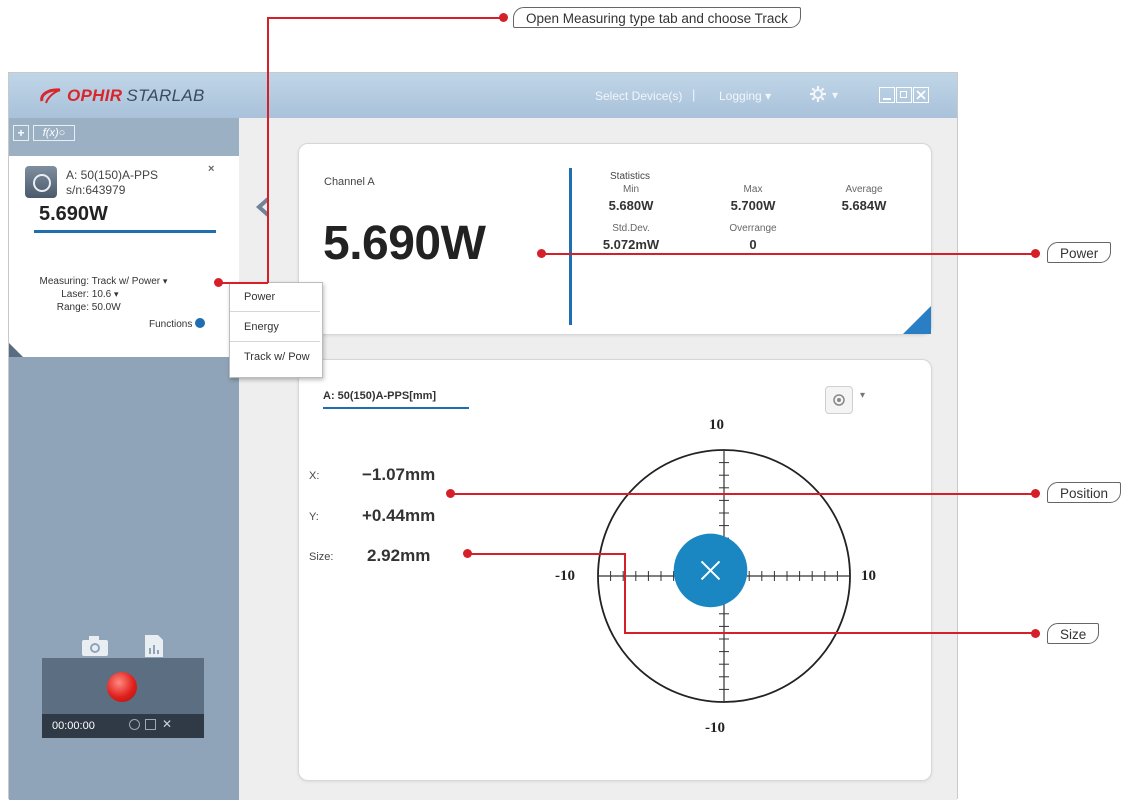 The image size is (1135, 800). Describe the element at coordinates (638, 96) in the screenshot. I see `select-devices-link: Select Device(s)` at that location.